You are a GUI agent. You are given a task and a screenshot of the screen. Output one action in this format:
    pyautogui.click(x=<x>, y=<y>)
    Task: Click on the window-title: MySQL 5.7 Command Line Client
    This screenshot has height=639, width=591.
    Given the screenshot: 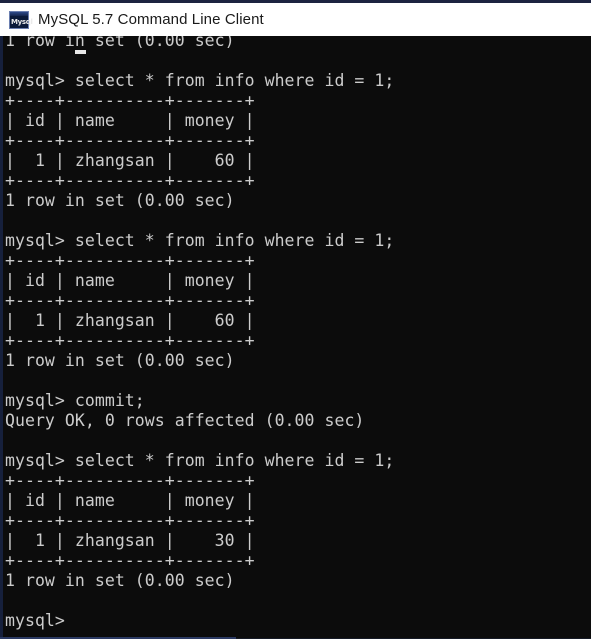 What is the action you would take?
    pyautogui.click(x=151, y=19)
    